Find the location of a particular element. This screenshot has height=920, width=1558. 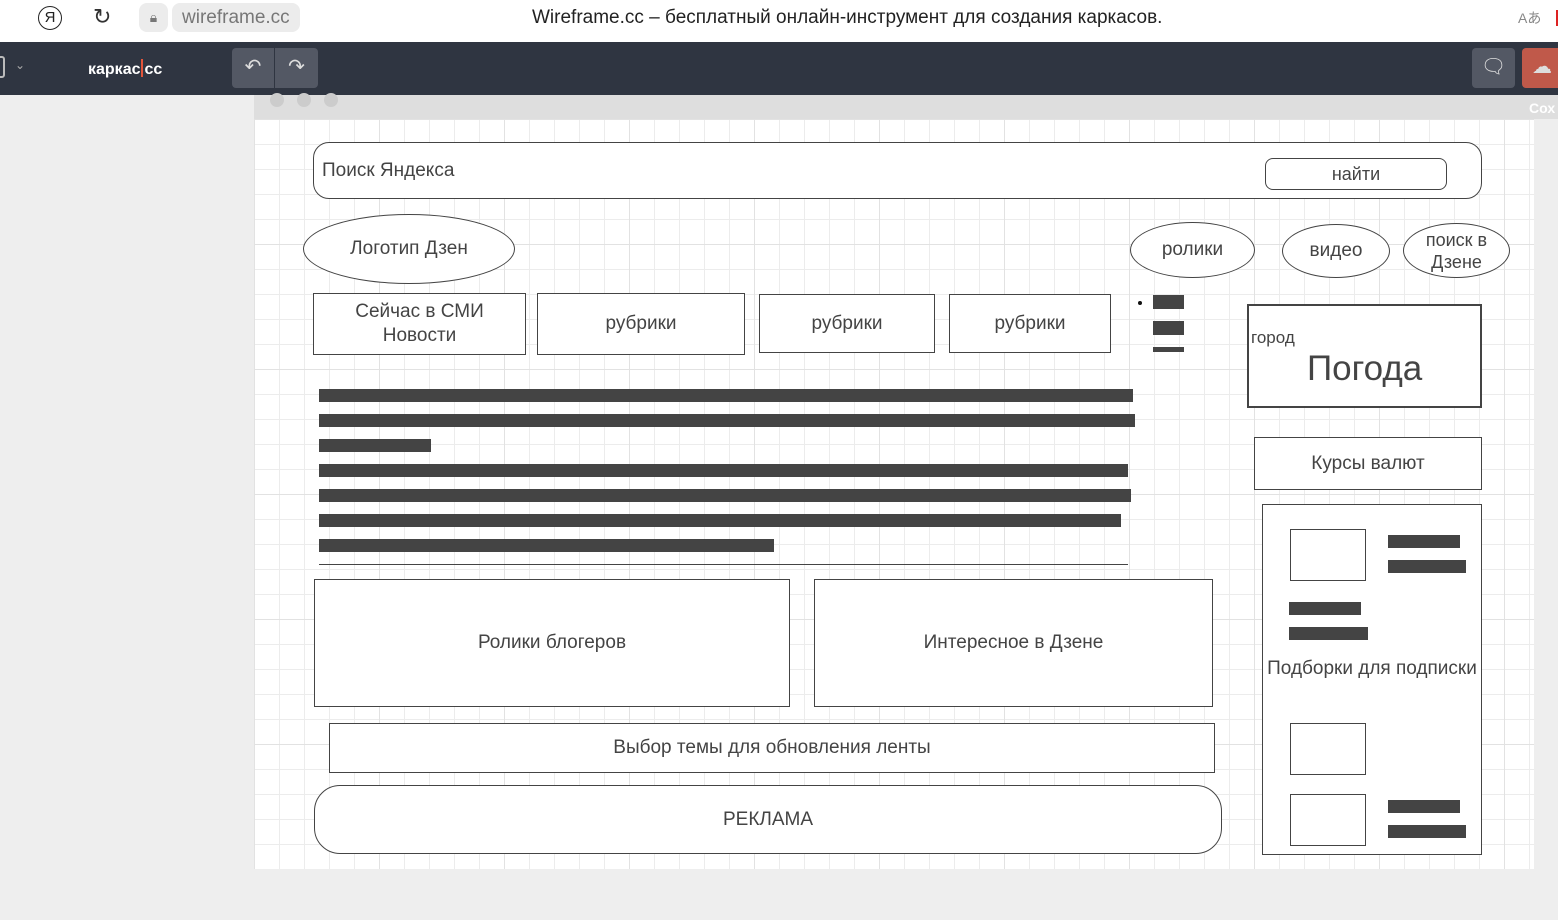

tab-rubric-1: рубрики is located at coordinates (641, 324).